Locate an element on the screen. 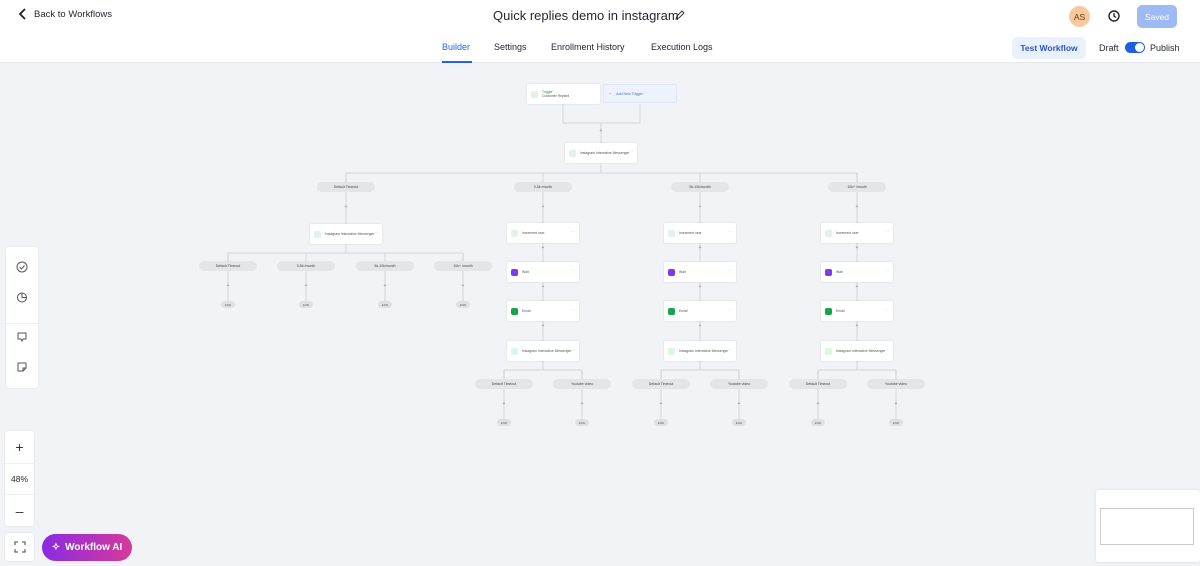  workflow-ai-button: ✧ Workflow AI is located at coordinates (87, 547).